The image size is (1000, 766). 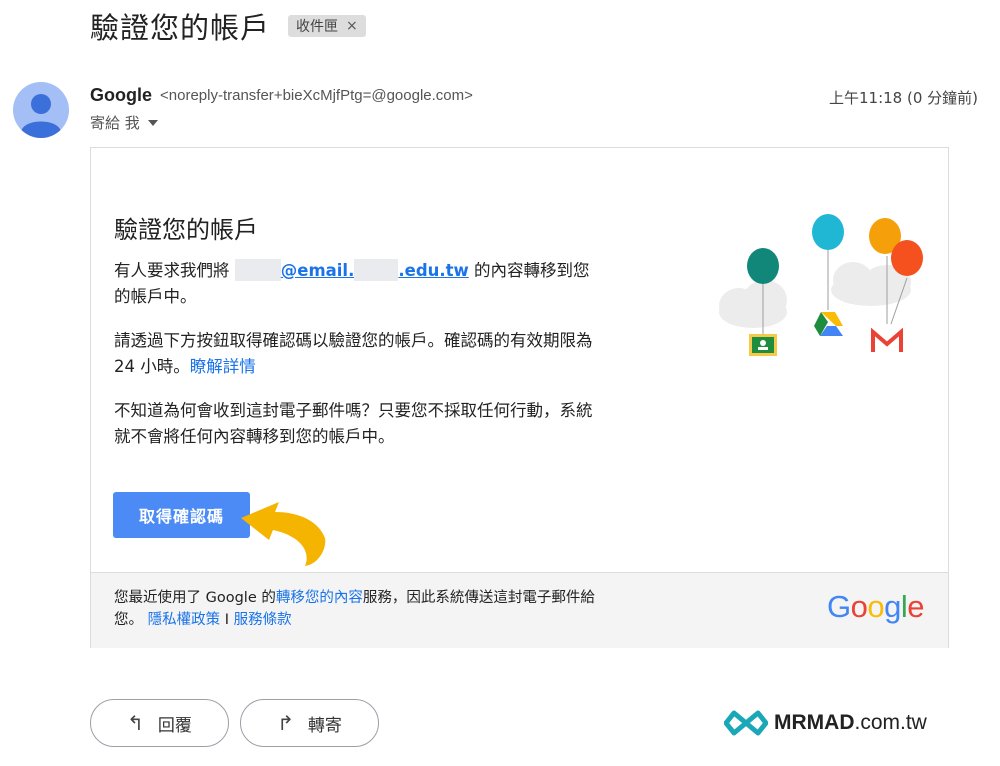 I want to click on email-part1: @email., so click(x=317, y=270).